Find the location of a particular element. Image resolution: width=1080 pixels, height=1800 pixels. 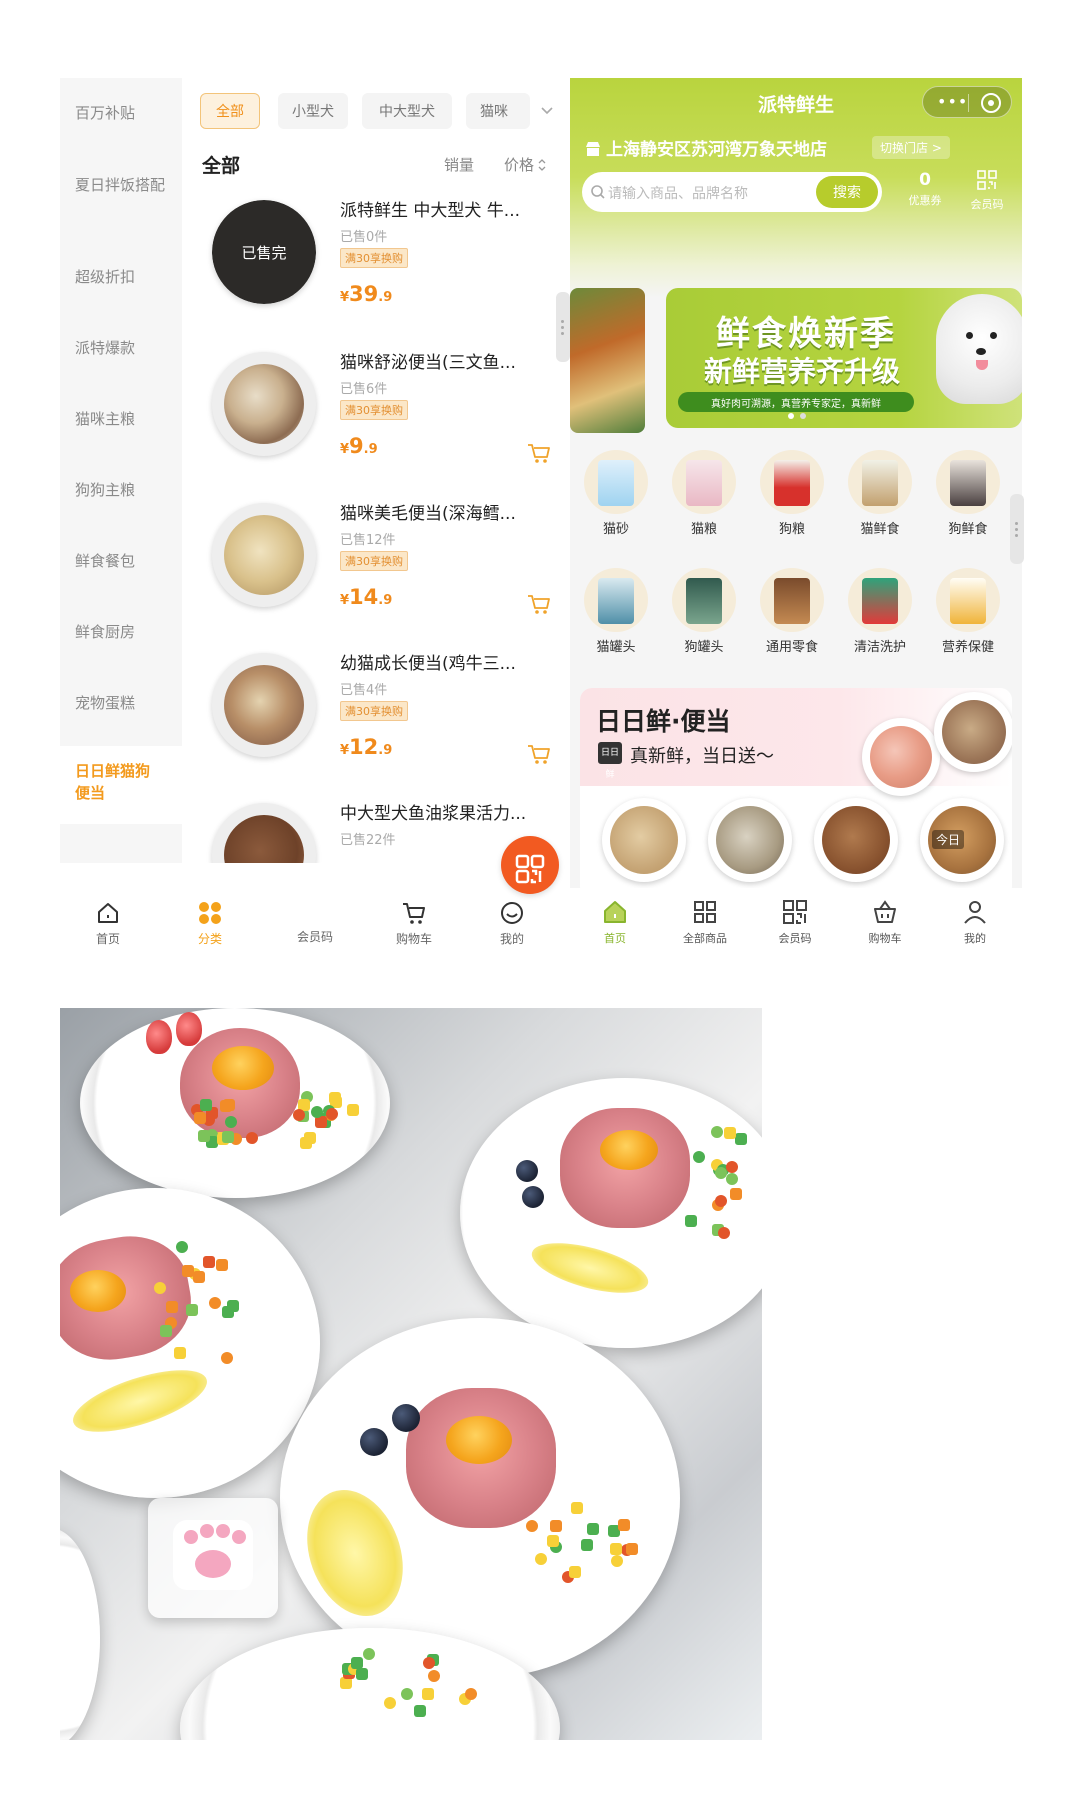

mini-program-capsule: ••• is located at coordinates (967, 102).